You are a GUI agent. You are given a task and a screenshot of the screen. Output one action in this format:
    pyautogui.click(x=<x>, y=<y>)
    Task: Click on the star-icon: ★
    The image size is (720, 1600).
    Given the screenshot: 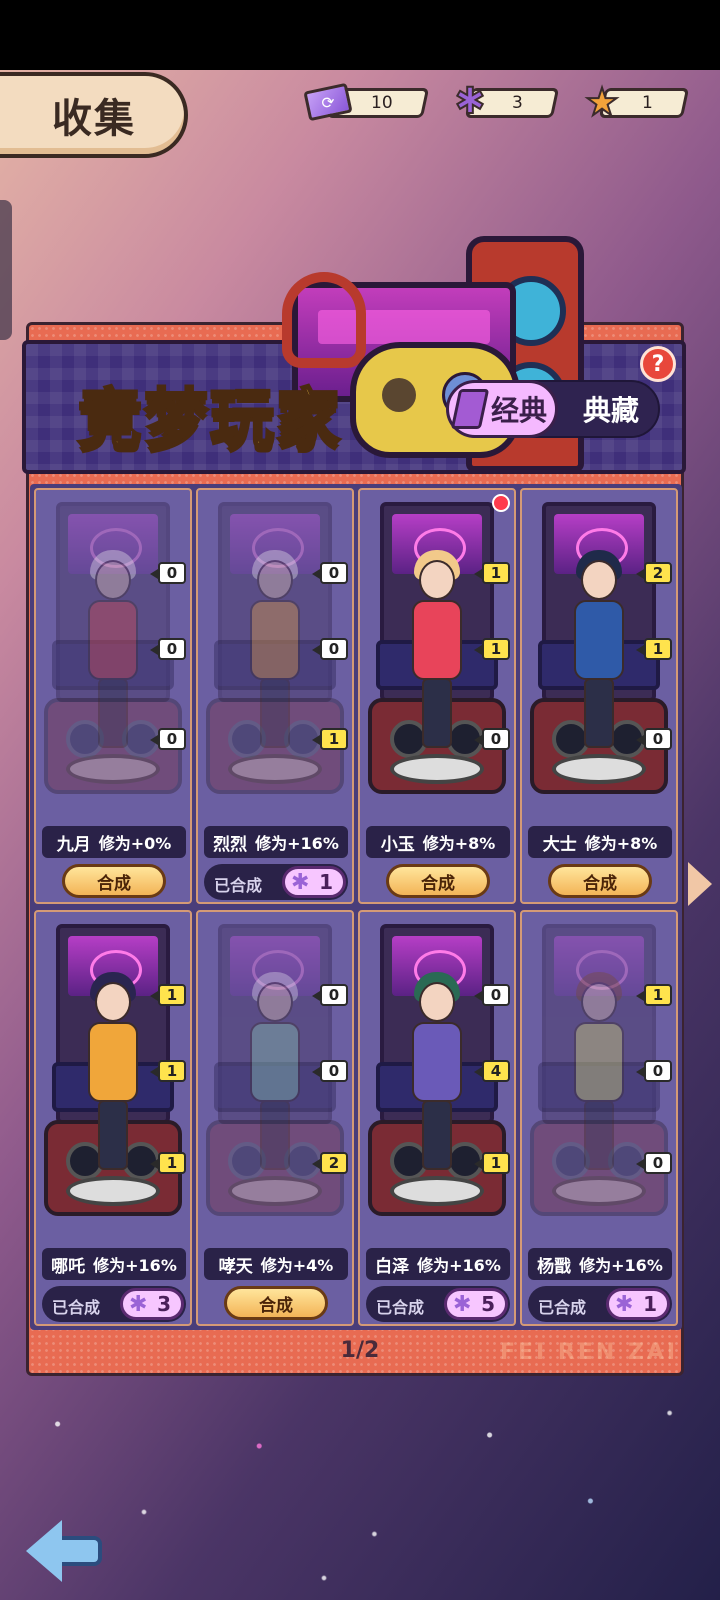 What is the action you would take?
    pyautogui.click(x=602, y=102)
    